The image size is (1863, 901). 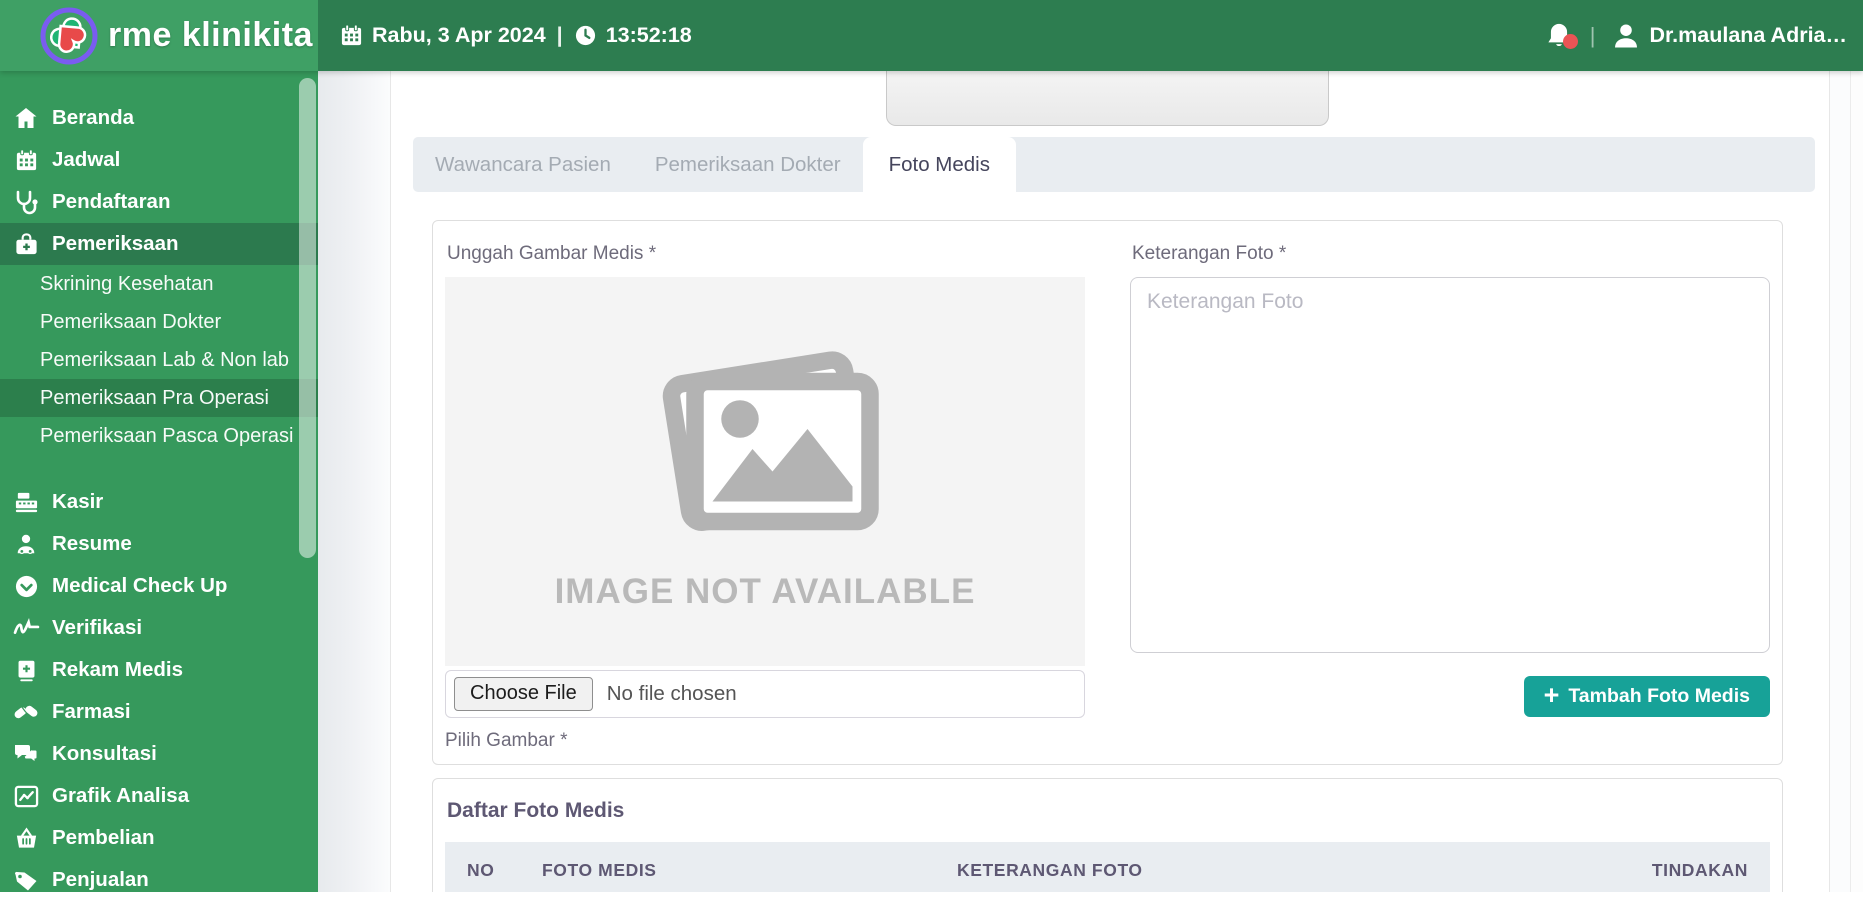 I want to click on sidebar-item-farmasi: Farmasi, so click(x=159, y=712).